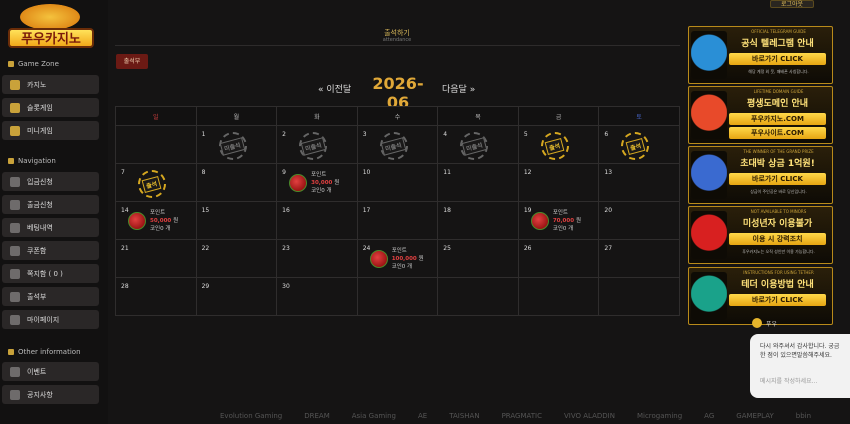  Describe the element at coordinates (15, 84) in the screenshot. I see `casino-icon` at that location.